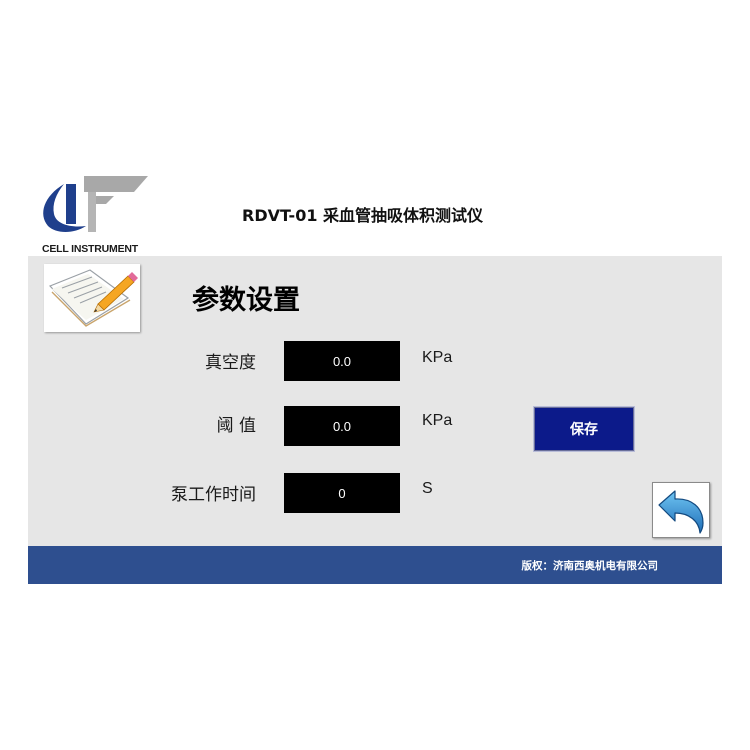 The width and height of the screenshot is (750, 750). Describe the element at coordinates (92, 298) in the screenshot. I see `document-pencil-icon` at that location.